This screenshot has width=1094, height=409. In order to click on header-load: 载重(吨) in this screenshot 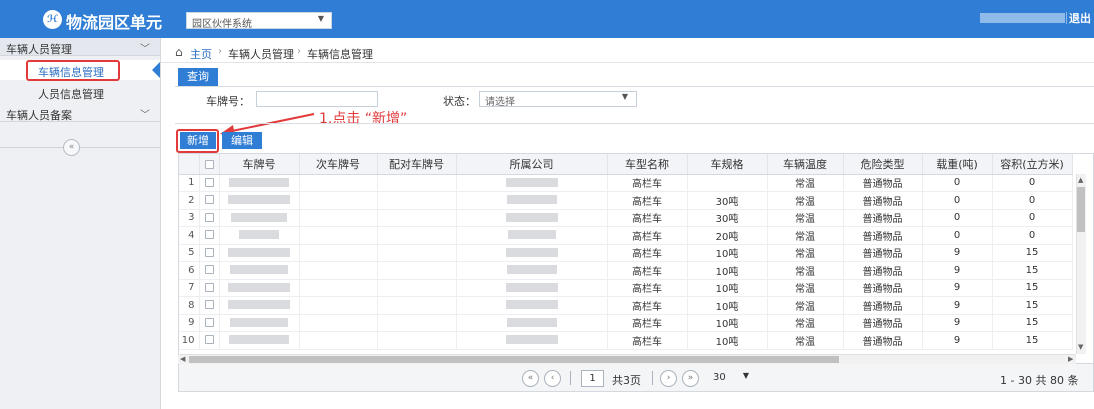, I will do `click(957, 164)`.